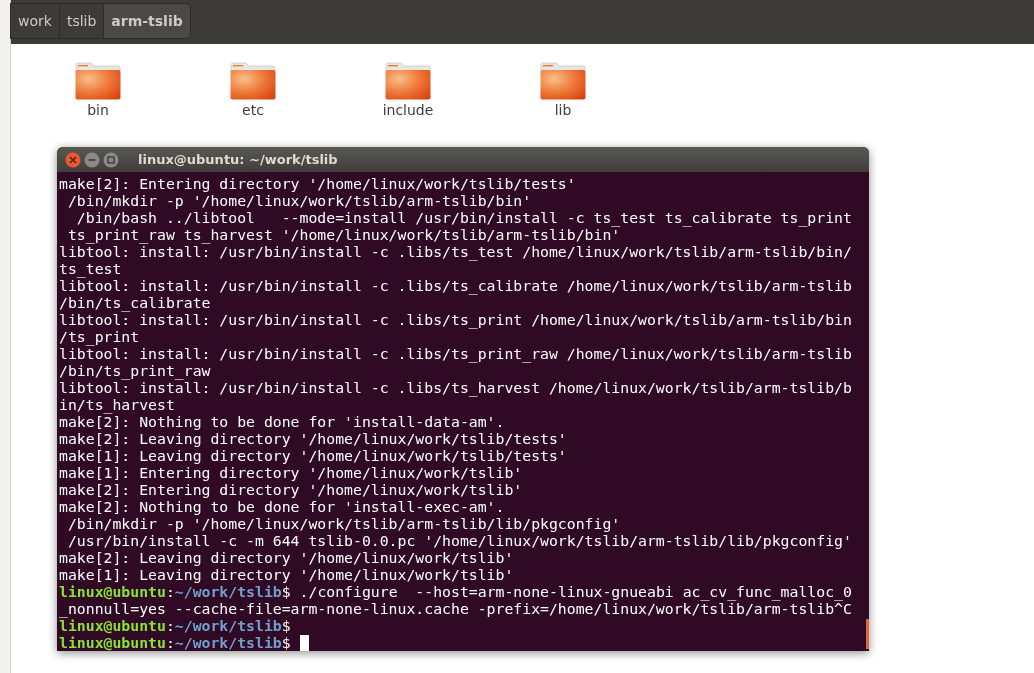  What do you see at coordinates (253, 110) in the screenshot?
I see `folder-name: etc` at bounding box center [253, 110].